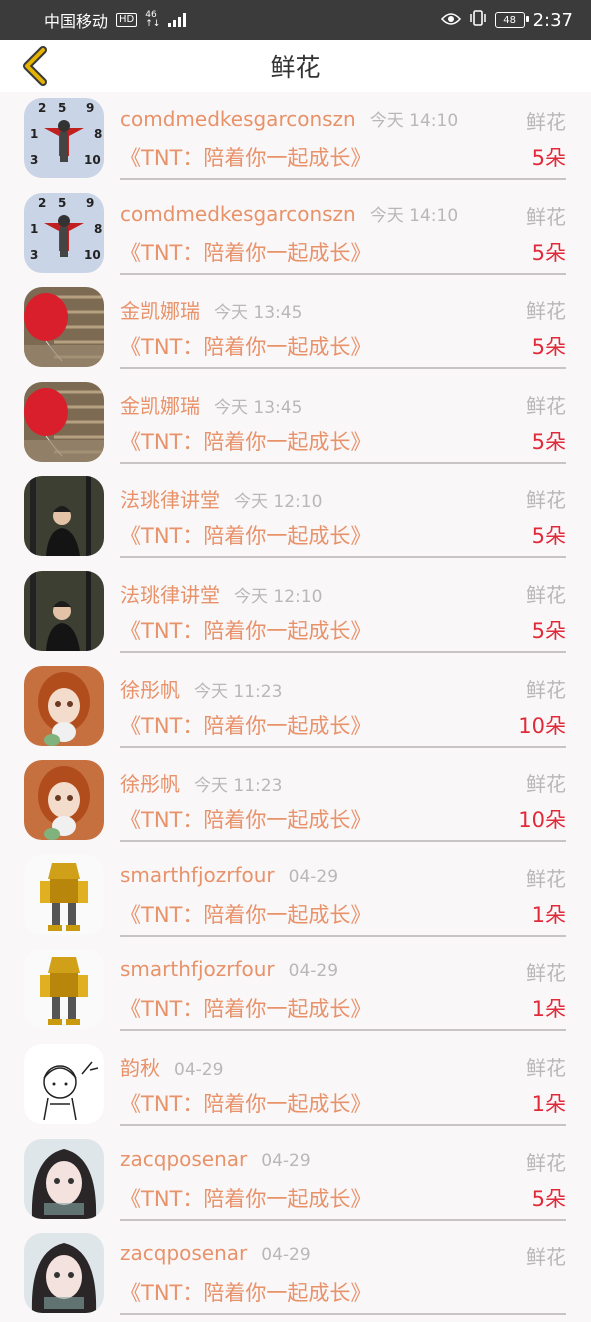  I want to click on list-item-info: smarthfjozrfour 04-29 鲜花 《TNT：陪着你一起成长》 1朵, so click(343, 893).